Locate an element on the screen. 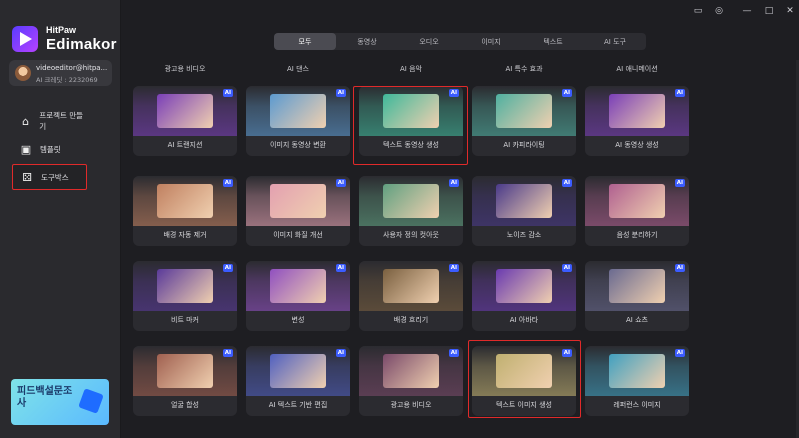 The image size is (799, 438). sidebar-item-toolbox: ⚄ 도구박스 is located at coordinates (49, 177).